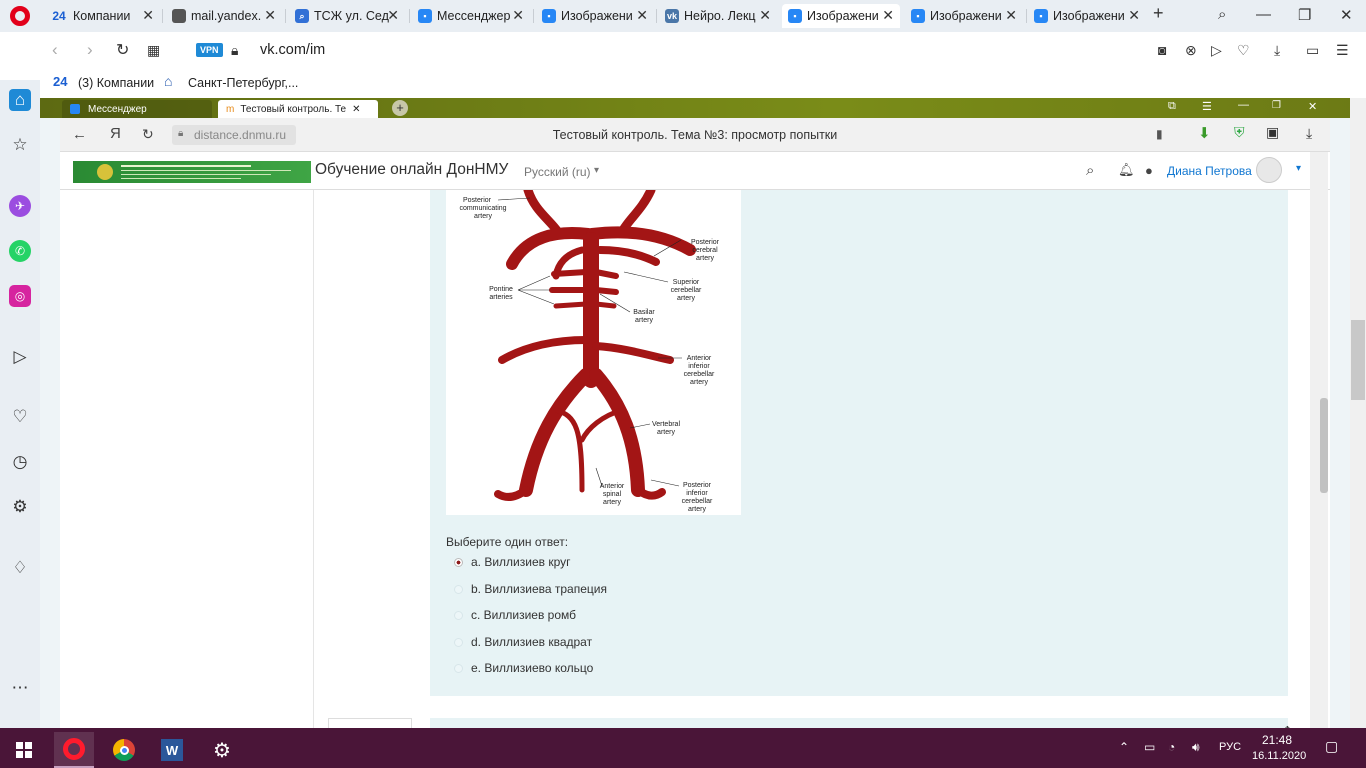  I want to click on back-icon: ‹, so click(55, 50).